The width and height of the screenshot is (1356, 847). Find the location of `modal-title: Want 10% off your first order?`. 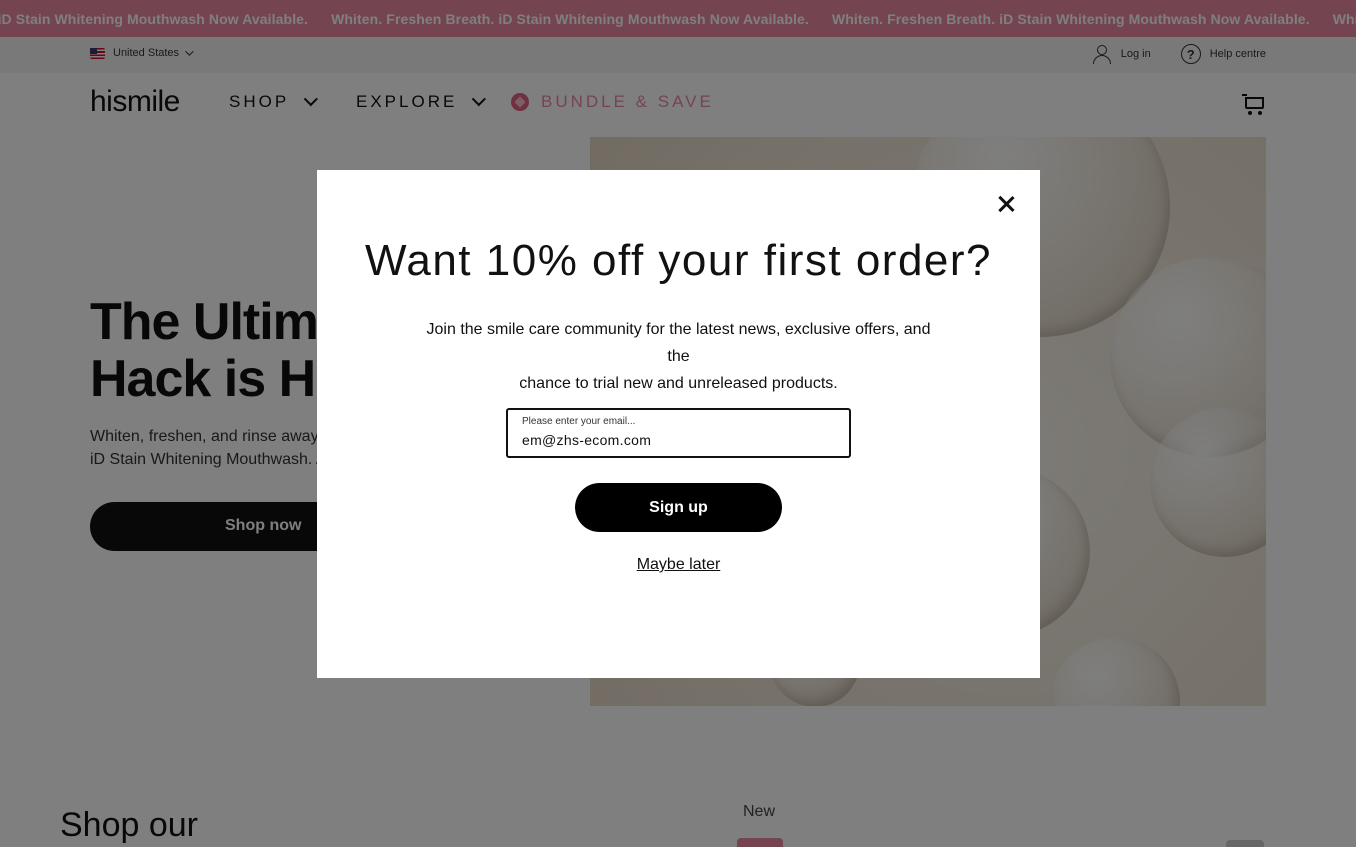

modal-title: Want 10% off your first order? is located at coordinates (678, 260).